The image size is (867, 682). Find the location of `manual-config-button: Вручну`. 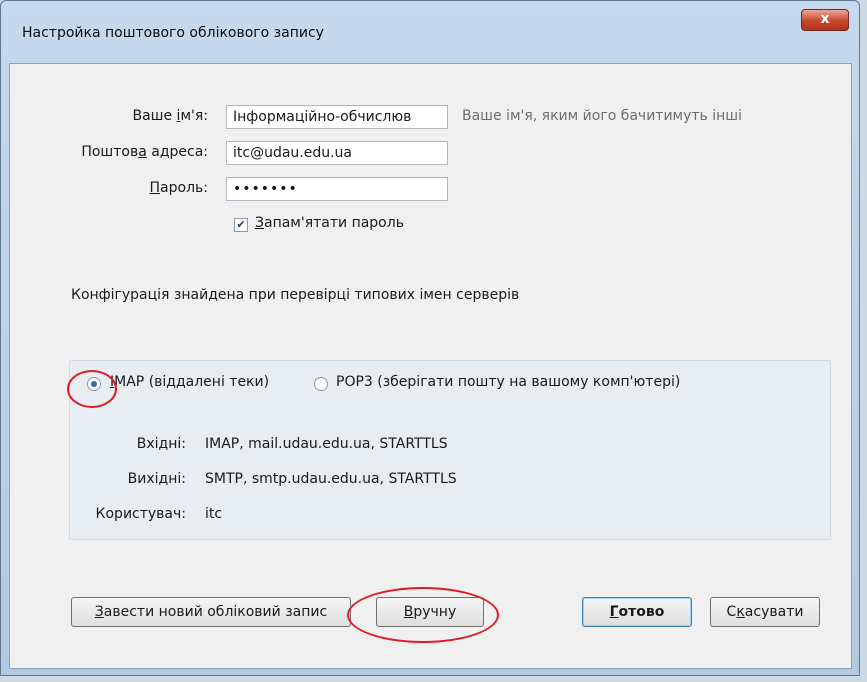

manual-config-button: Вручну is located at coordinates (430, 612).